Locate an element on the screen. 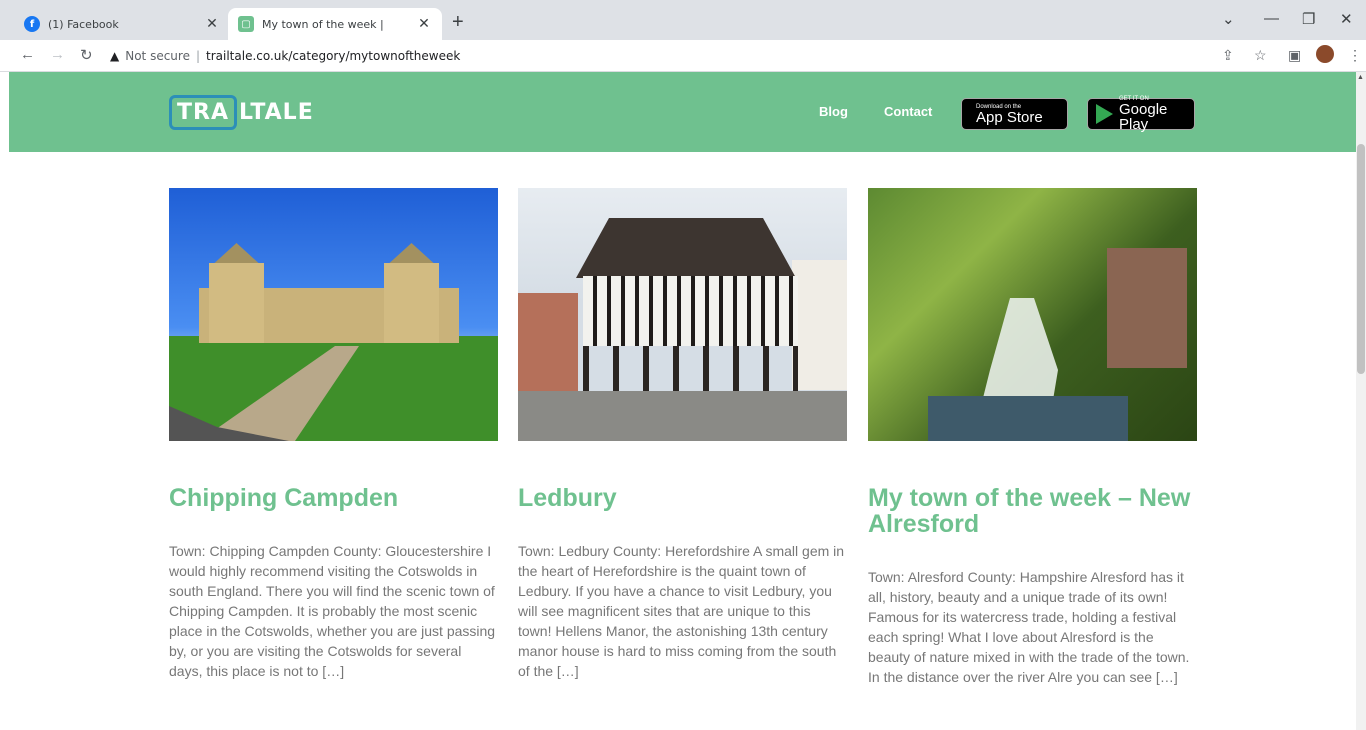  security-label: Not secure is located at coordinates (157, 56).